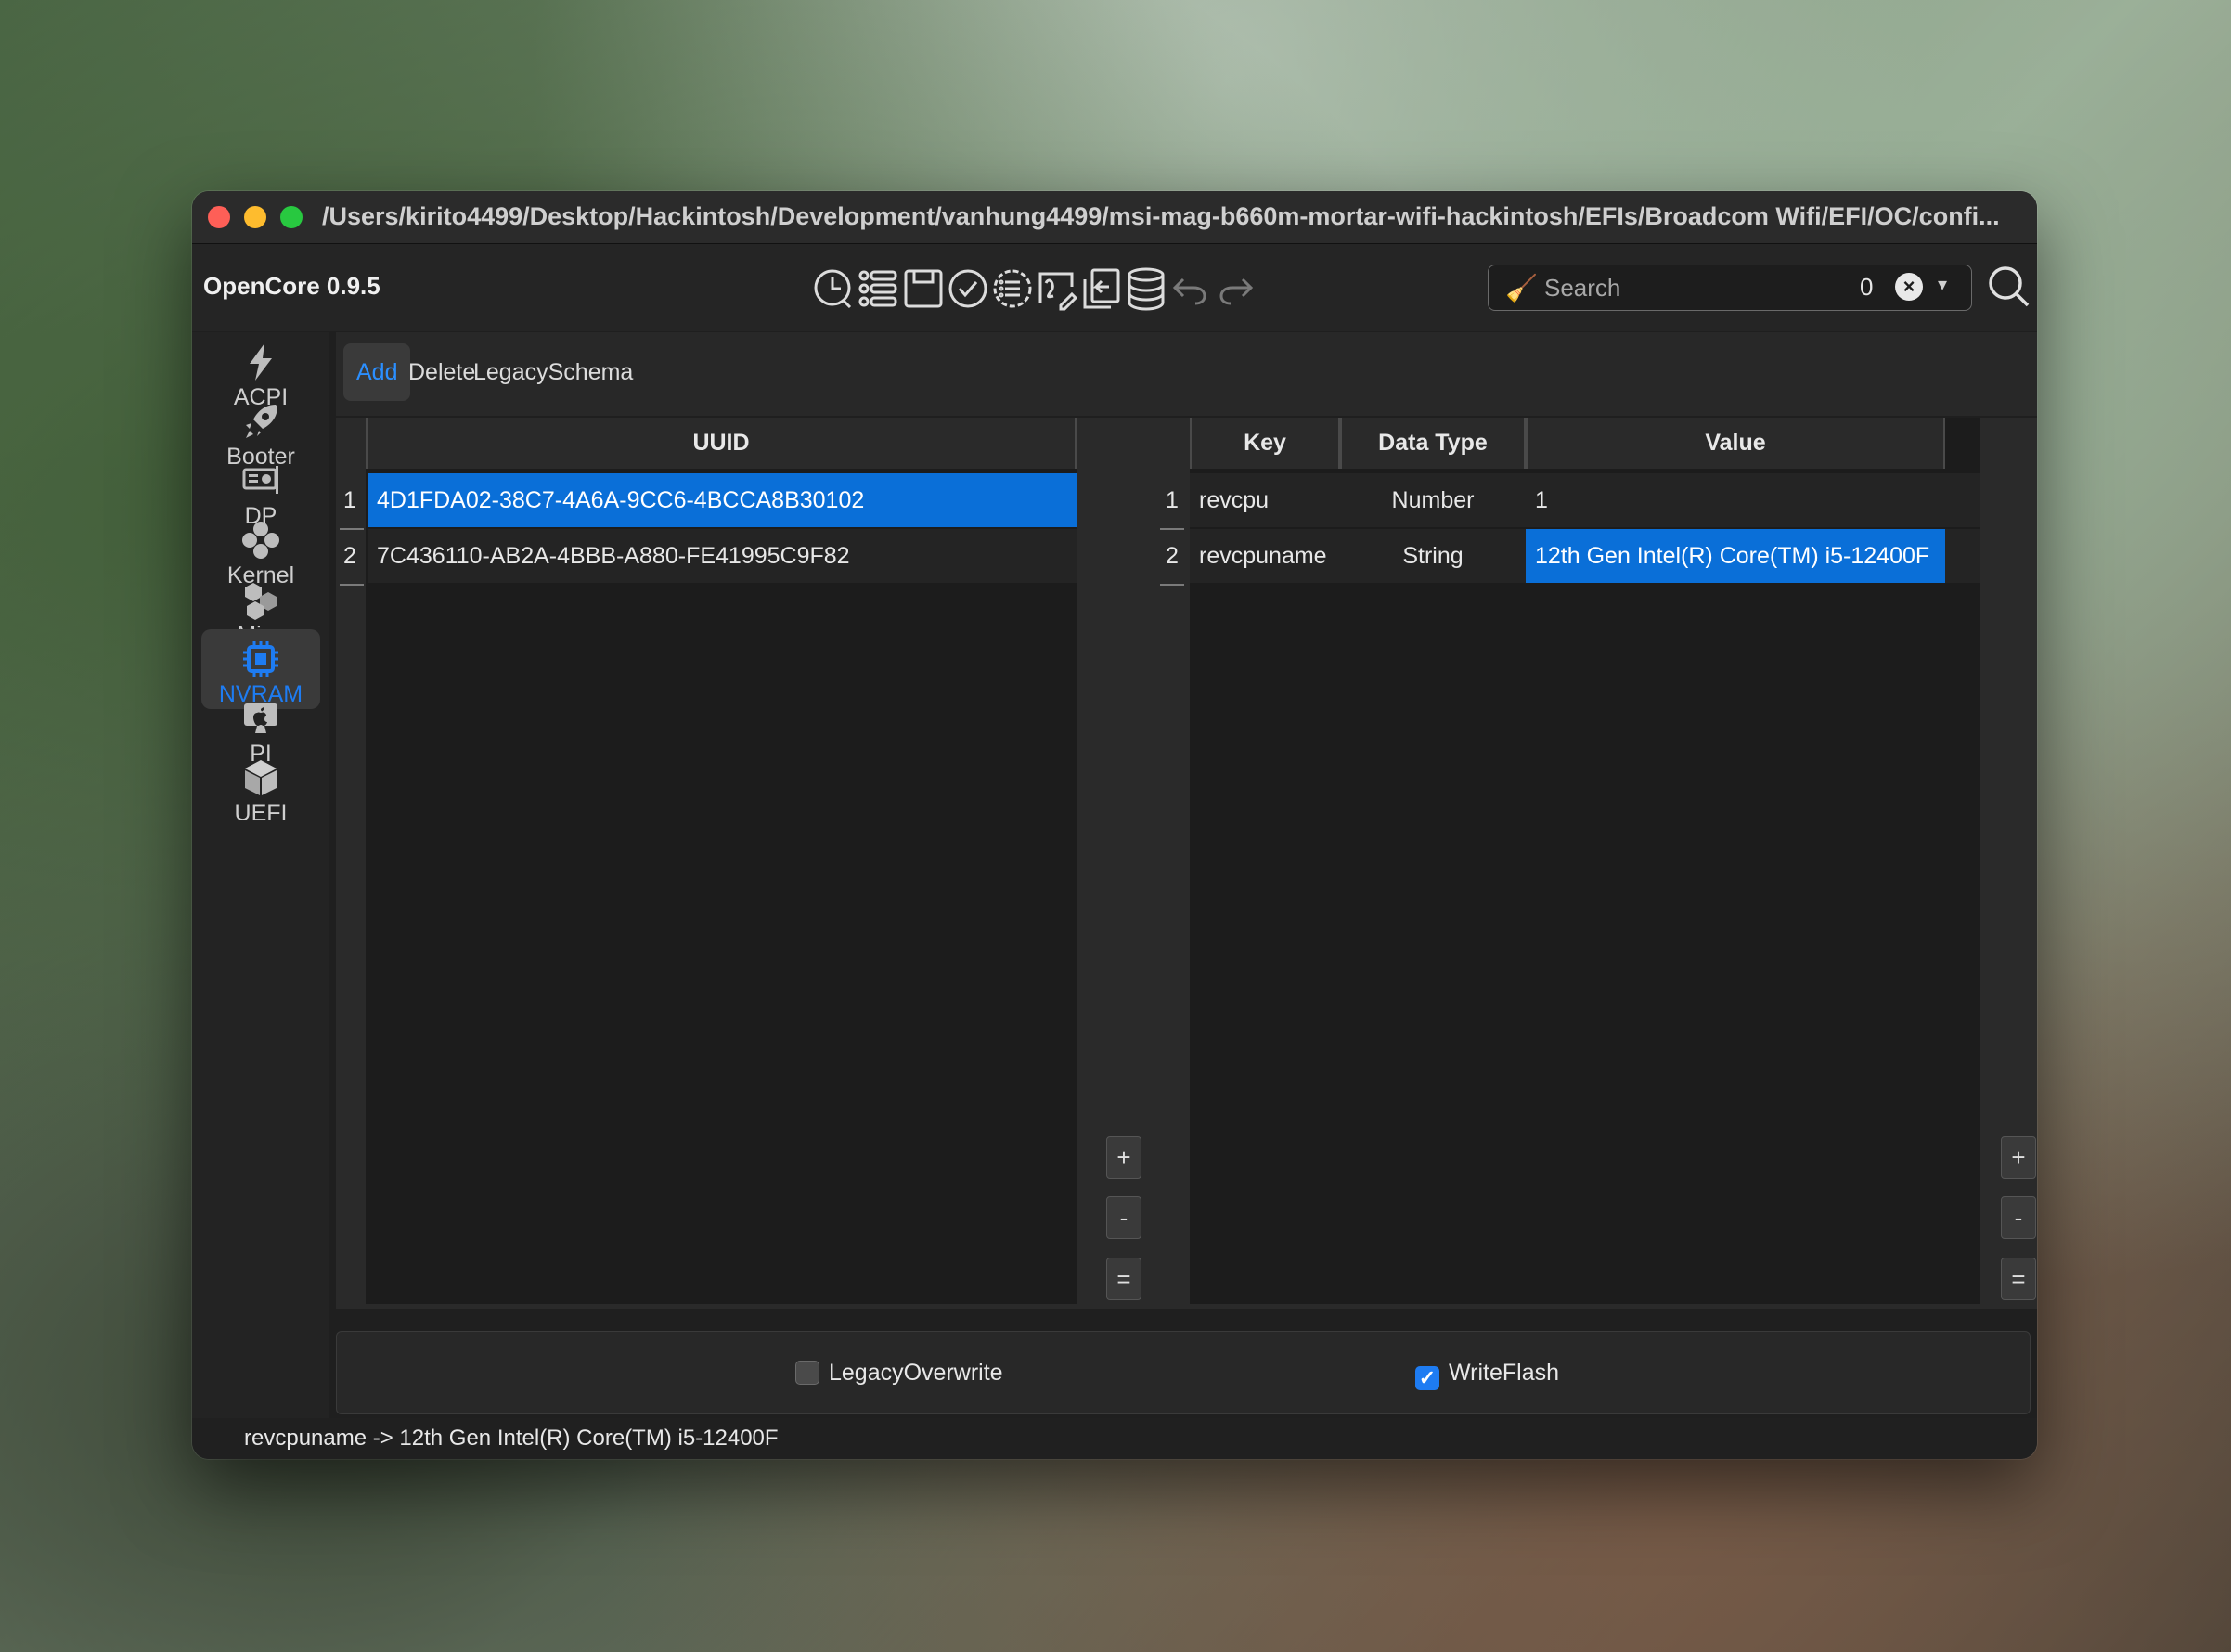 The height and width of the screenshot is (1652, 2231). What do you see at coordinates (1183, 1372) in the screenshot?
I see `options-panel: LegacyOverwrite ✓ WriteFlash` at bounding box center [1183, 1372].